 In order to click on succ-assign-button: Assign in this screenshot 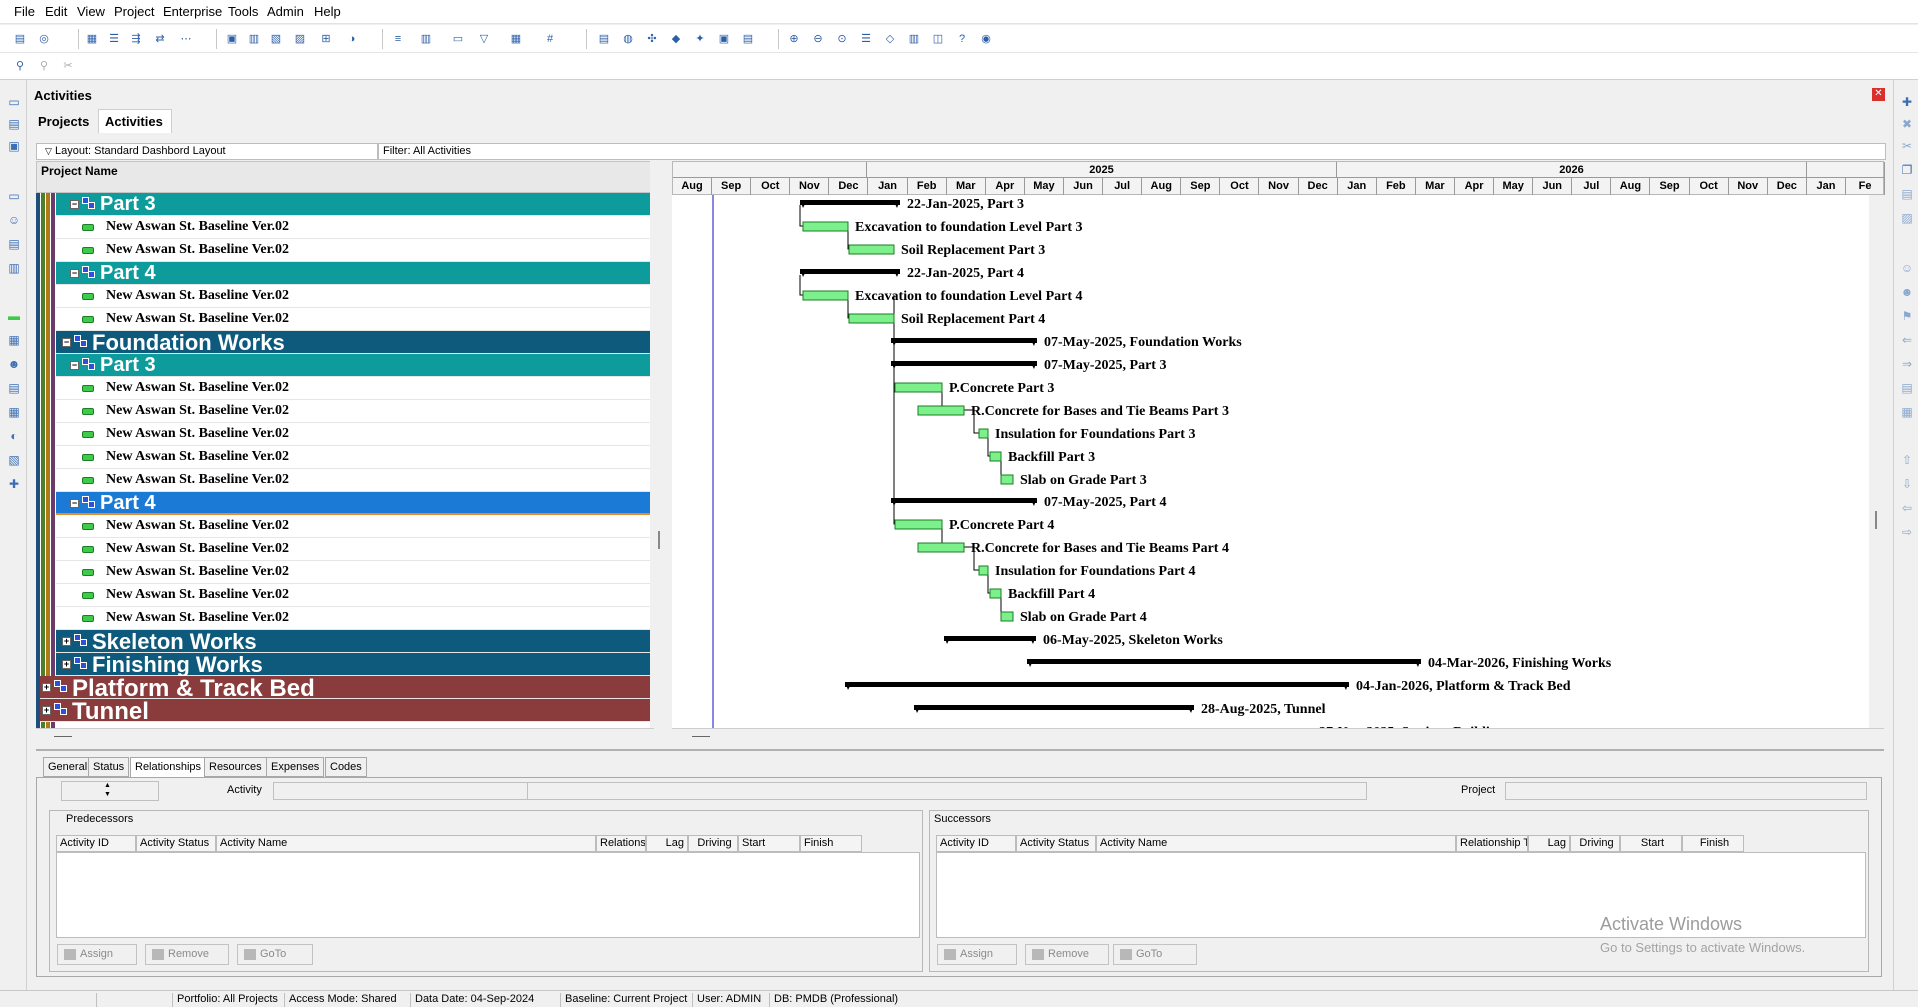, I will do `click(977, 954)`.